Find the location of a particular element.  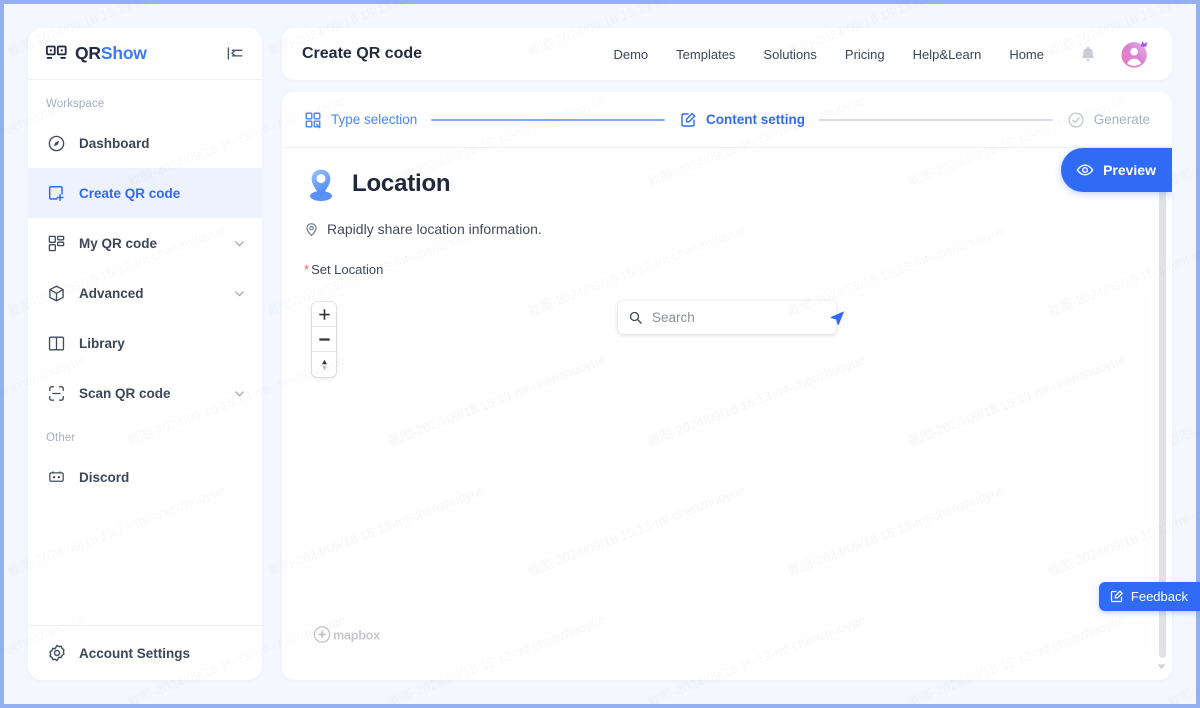

map-search-input is located at coordinates (736, 317).